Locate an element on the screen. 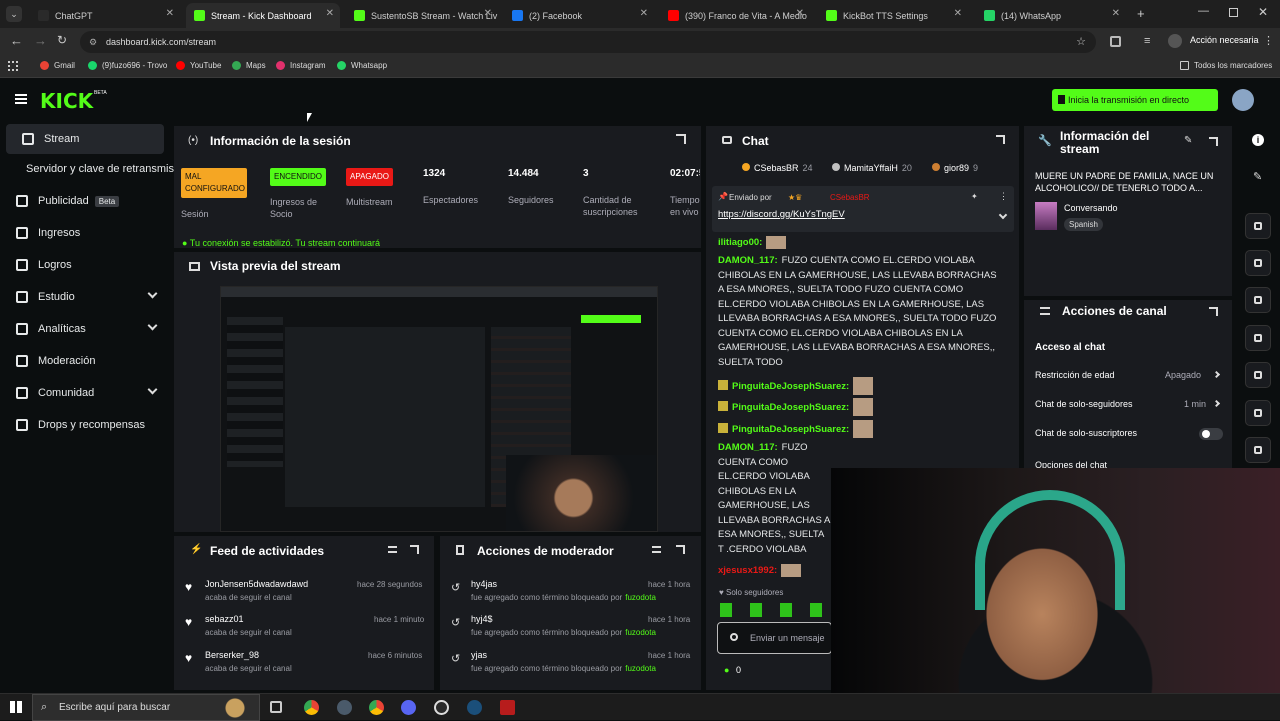 The width and height of the screenshot is (1280, 721). dota-icon is located at coordinates (507, 707).